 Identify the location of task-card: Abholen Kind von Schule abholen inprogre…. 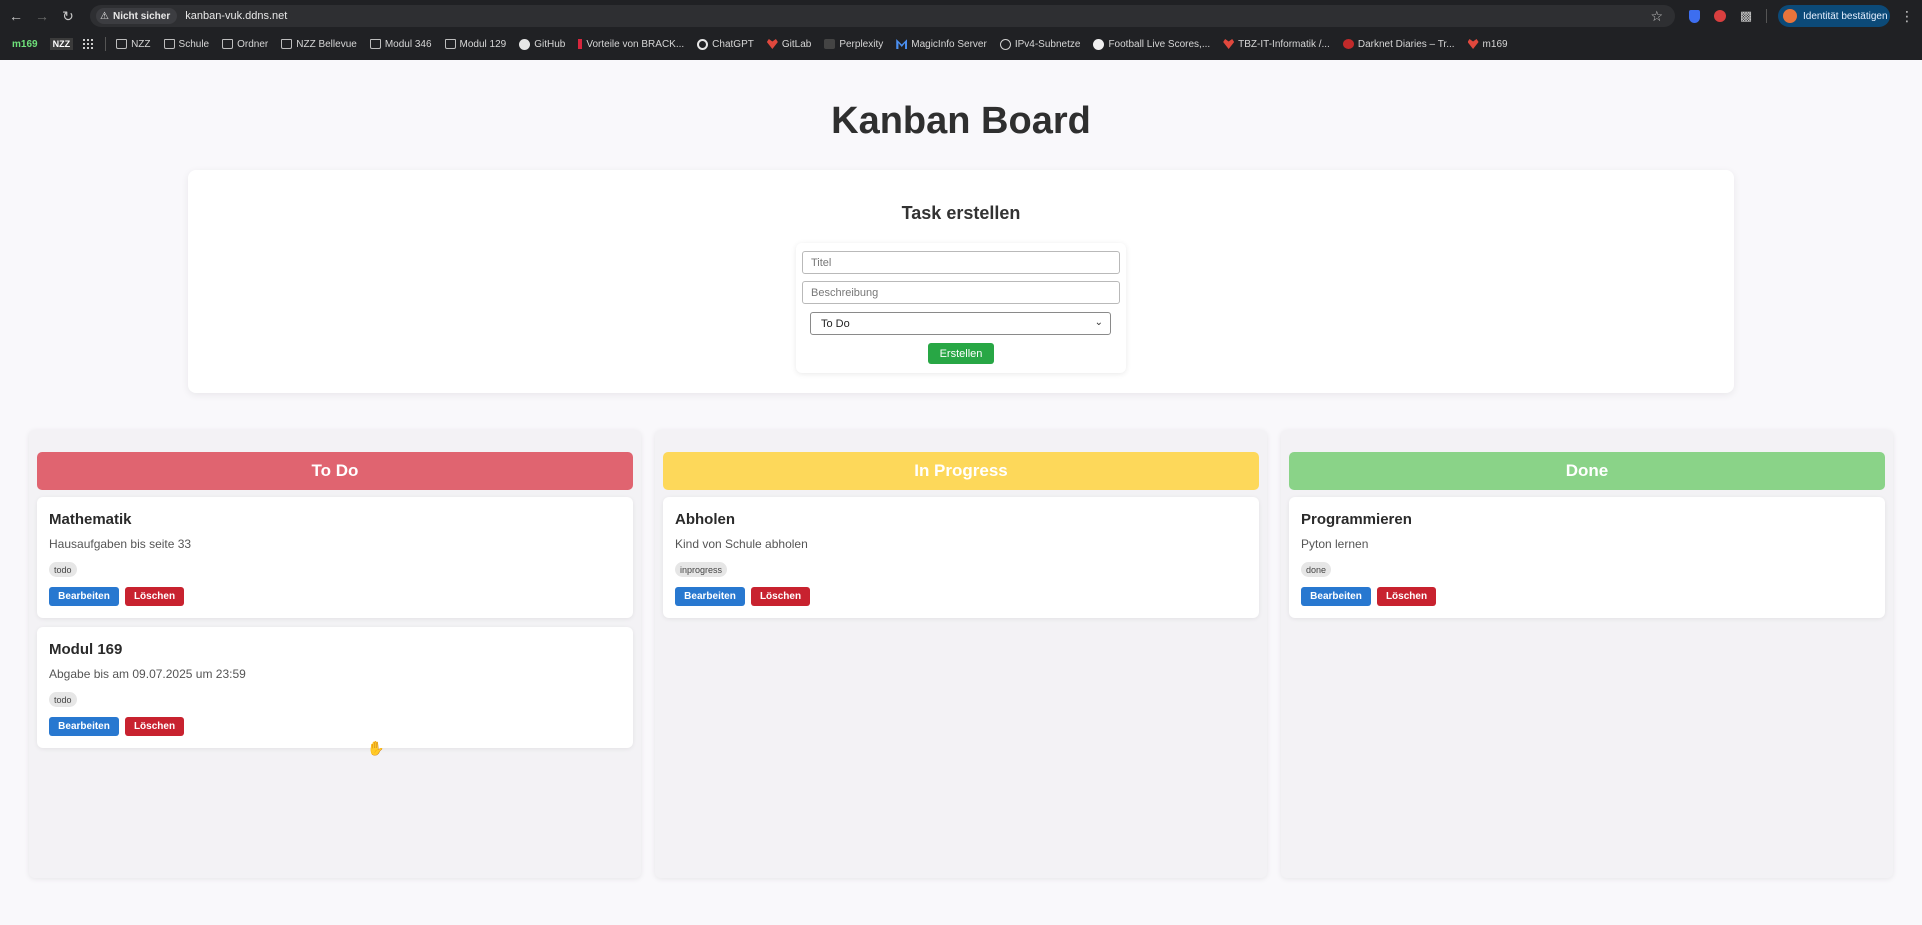
(961, 557).